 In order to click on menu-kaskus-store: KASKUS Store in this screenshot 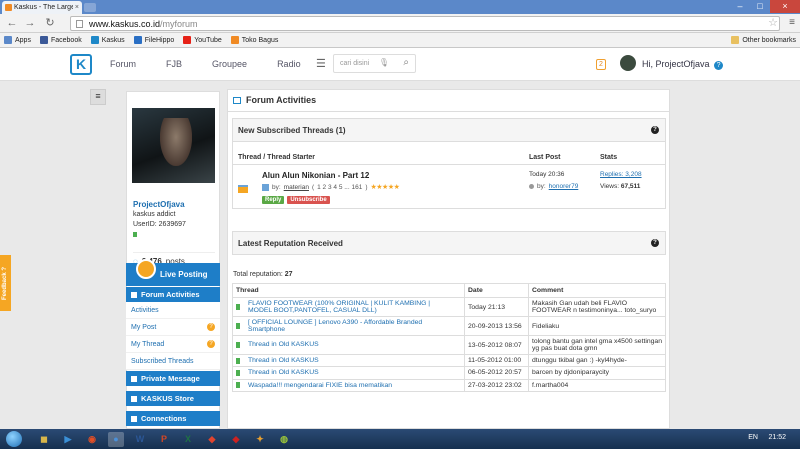, I will do `click(173, 398)`.